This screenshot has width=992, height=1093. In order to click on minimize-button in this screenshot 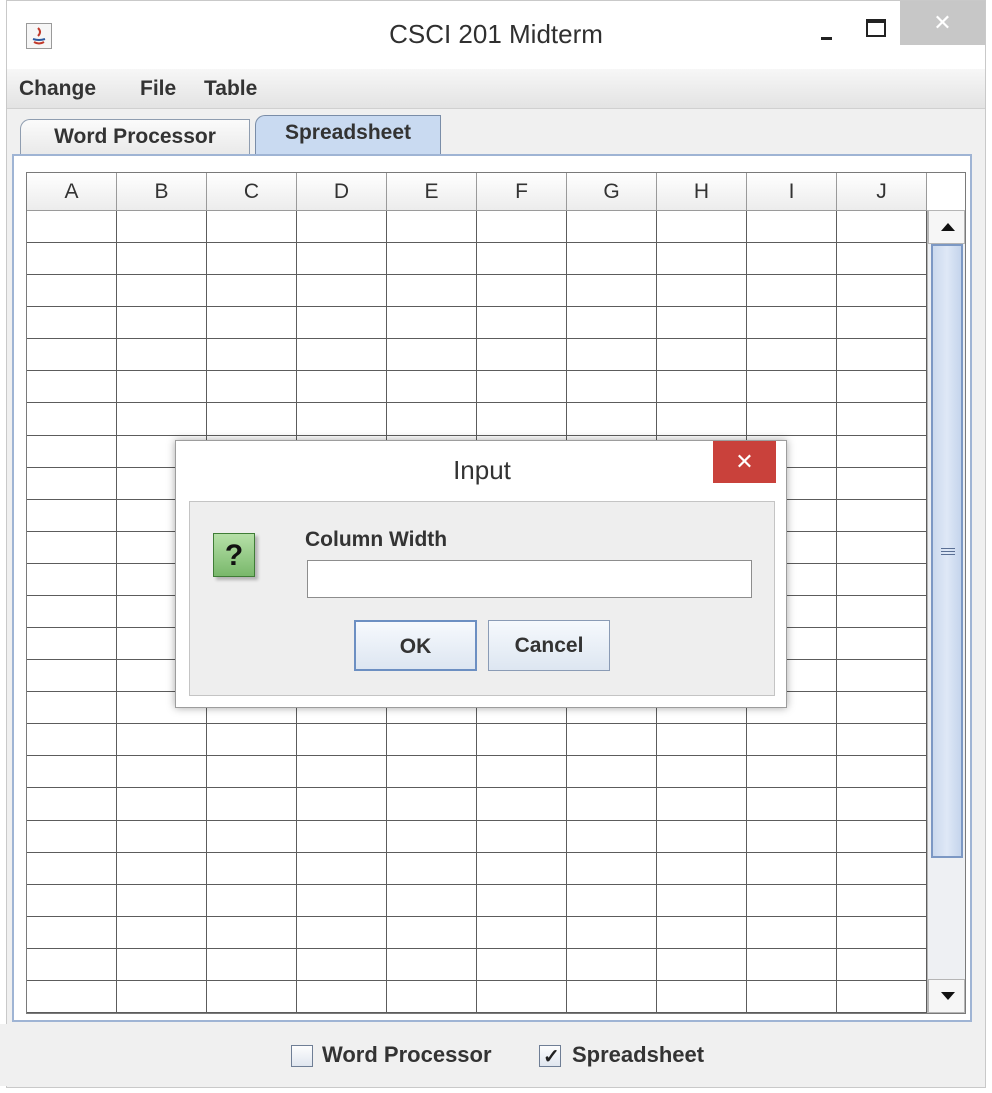, I will do `click(827, 35)`.